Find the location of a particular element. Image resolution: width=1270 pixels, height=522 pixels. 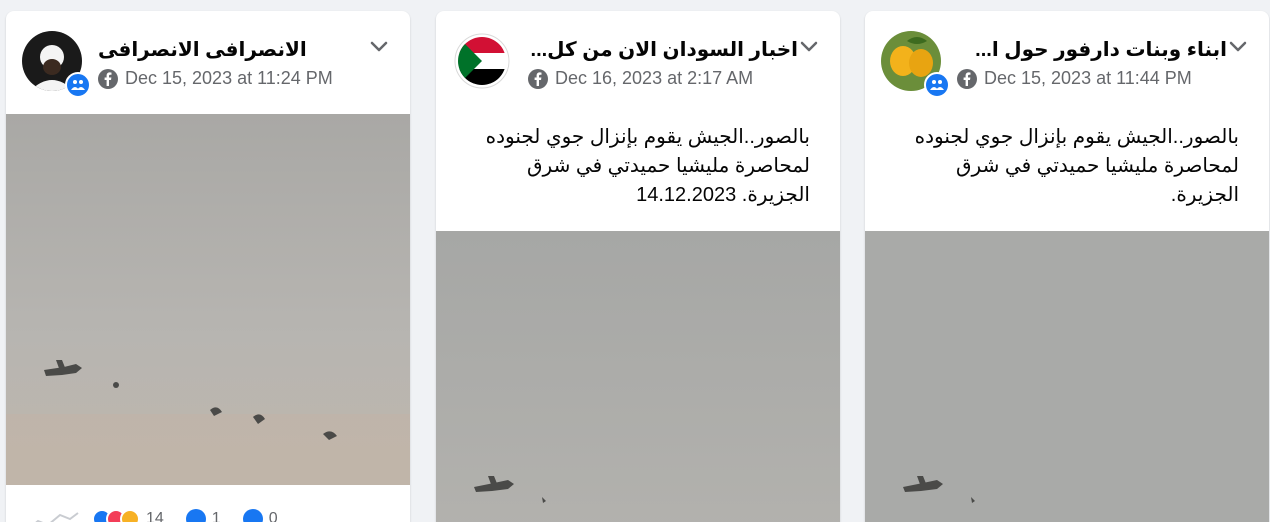

avatar is located at coordinates (482, 61).